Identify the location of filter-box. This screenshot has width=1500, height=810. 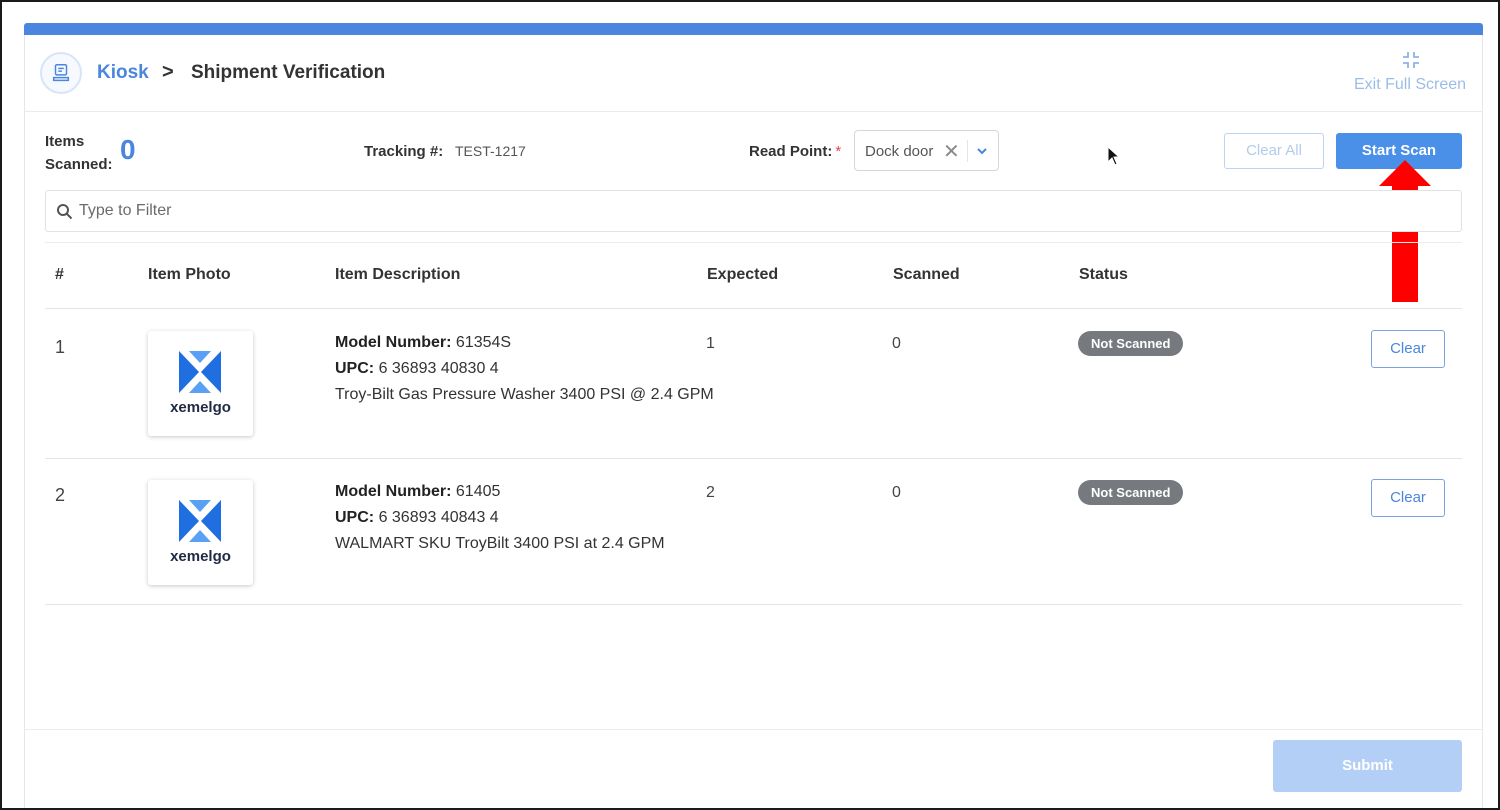
(753, 211).